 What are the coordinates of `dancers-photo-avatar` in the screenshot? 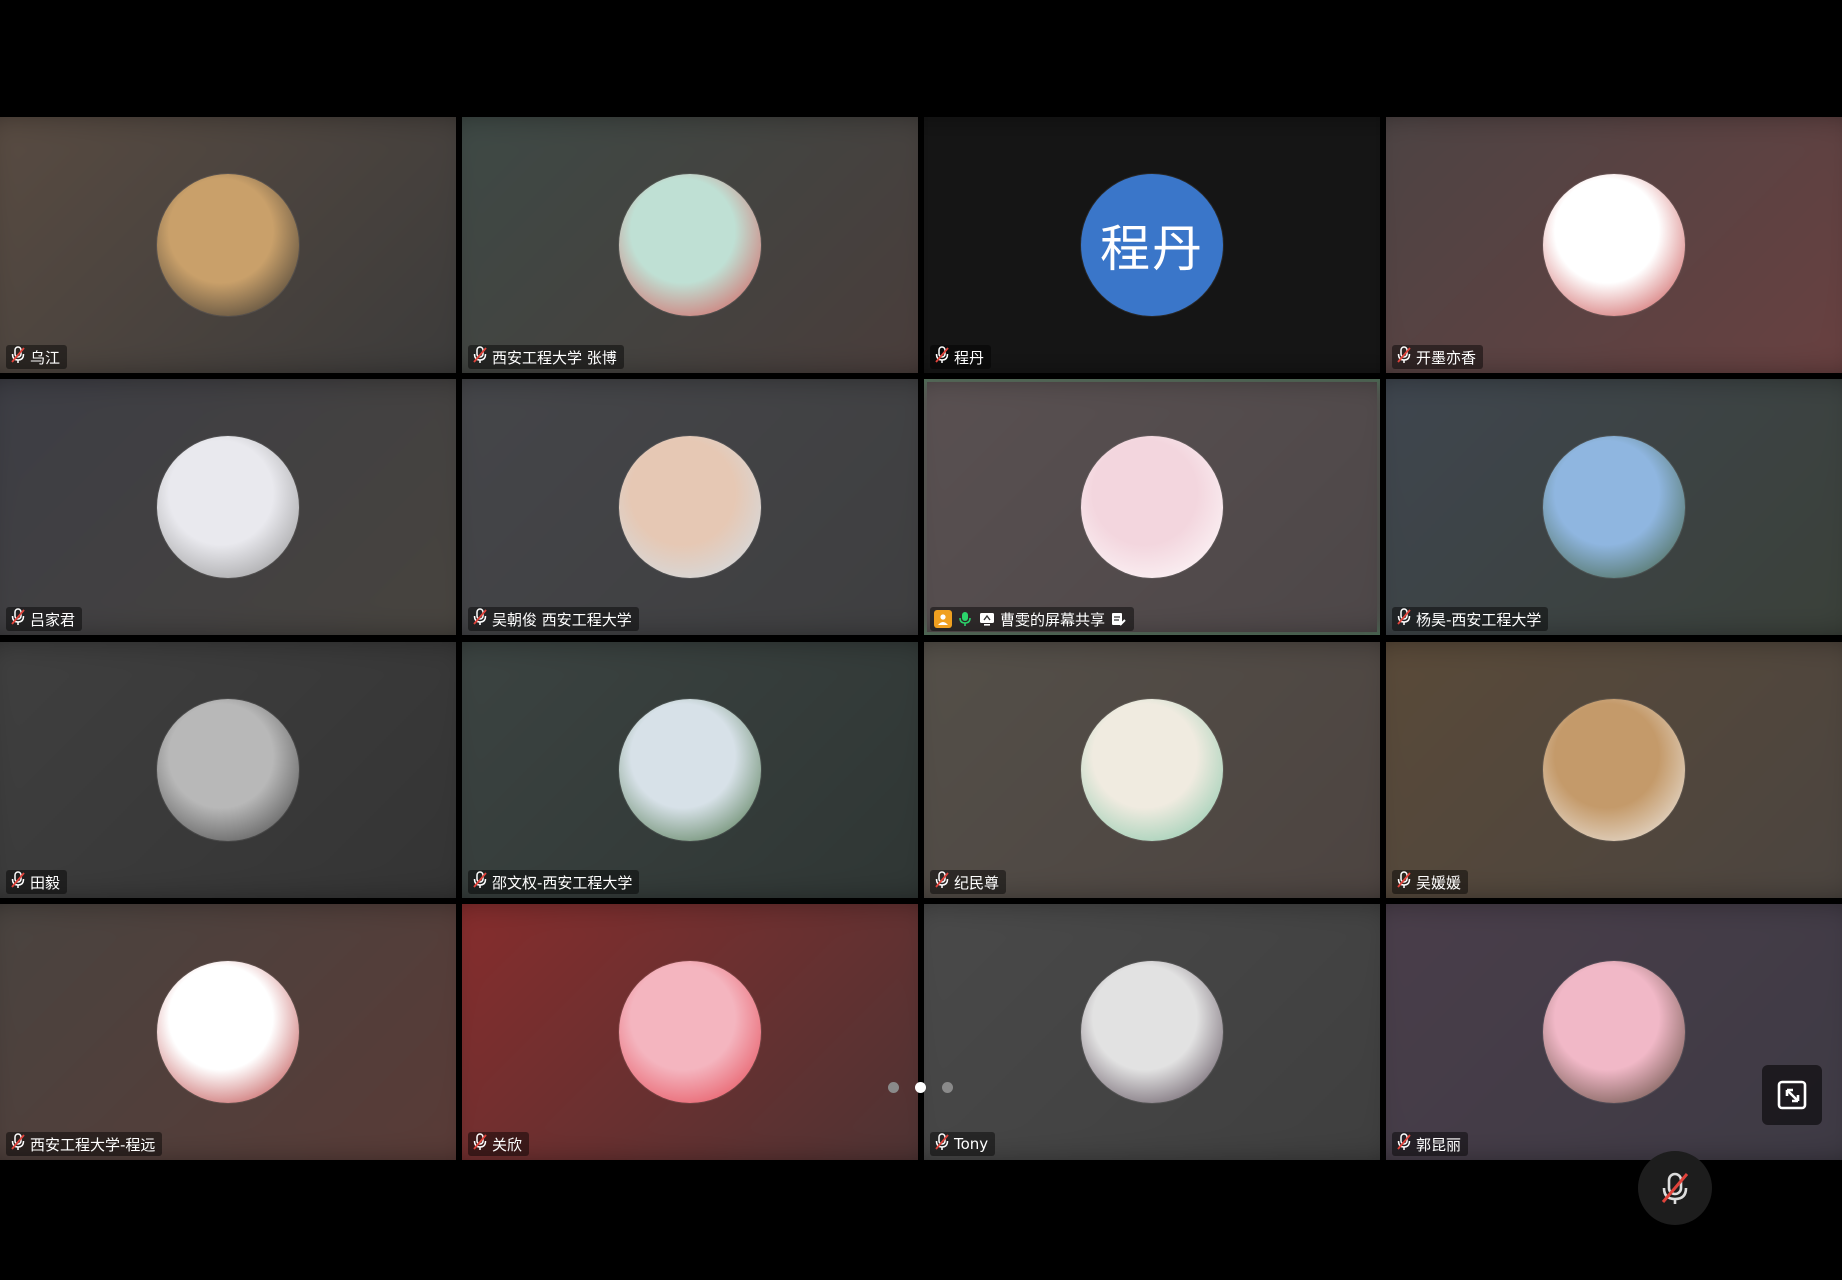 It's located at (1152, 1032).